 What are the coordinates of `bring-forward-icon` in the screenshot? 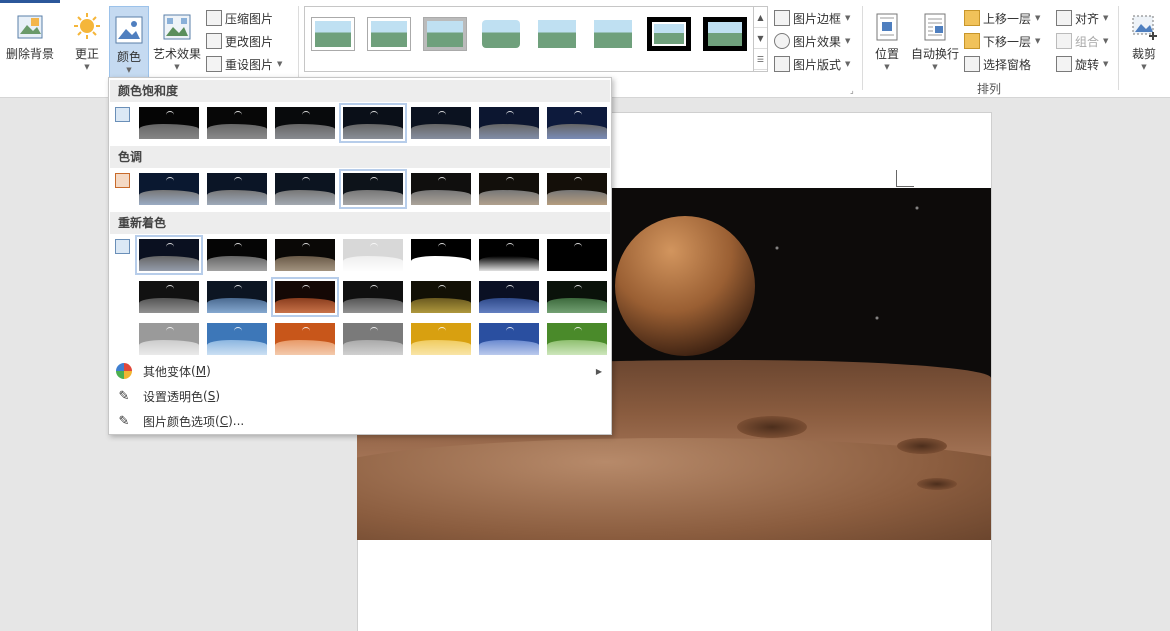 It's located at (972, 18).